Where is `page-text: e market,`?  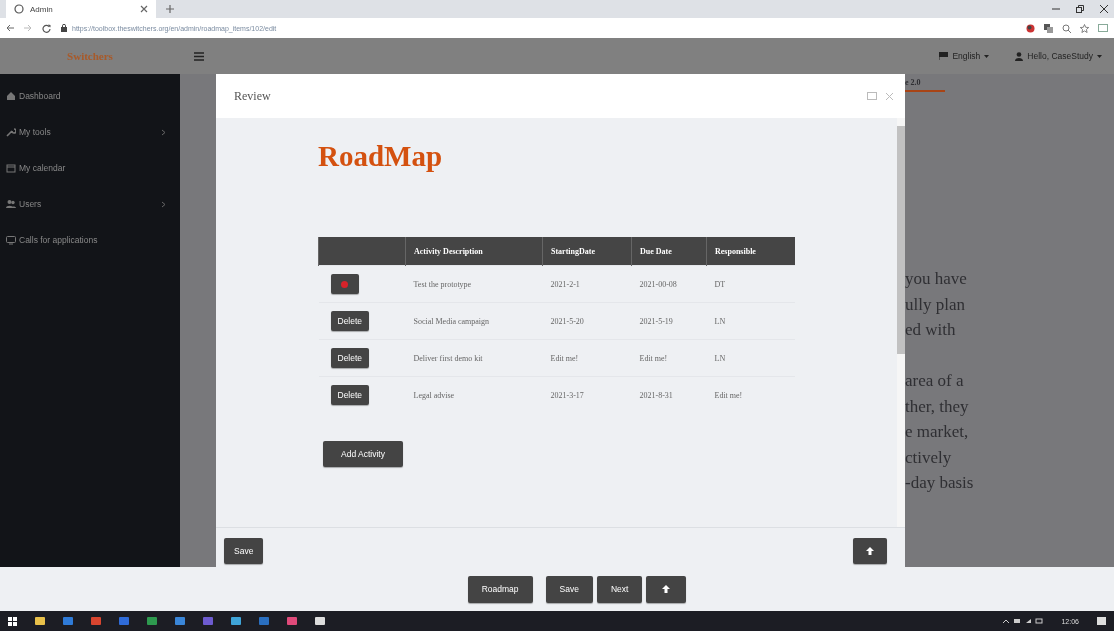 page-text: e market, is located at coordinates (937, 432).